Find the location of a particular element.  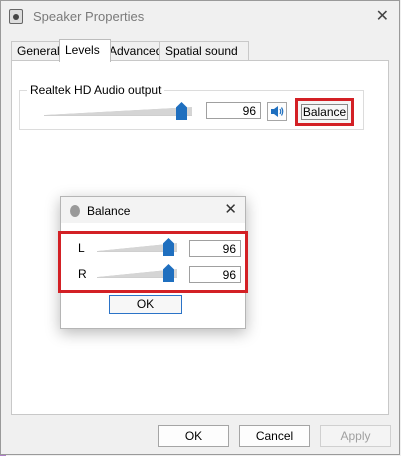

apply-button: Apply is located at coordinates (355, 436).